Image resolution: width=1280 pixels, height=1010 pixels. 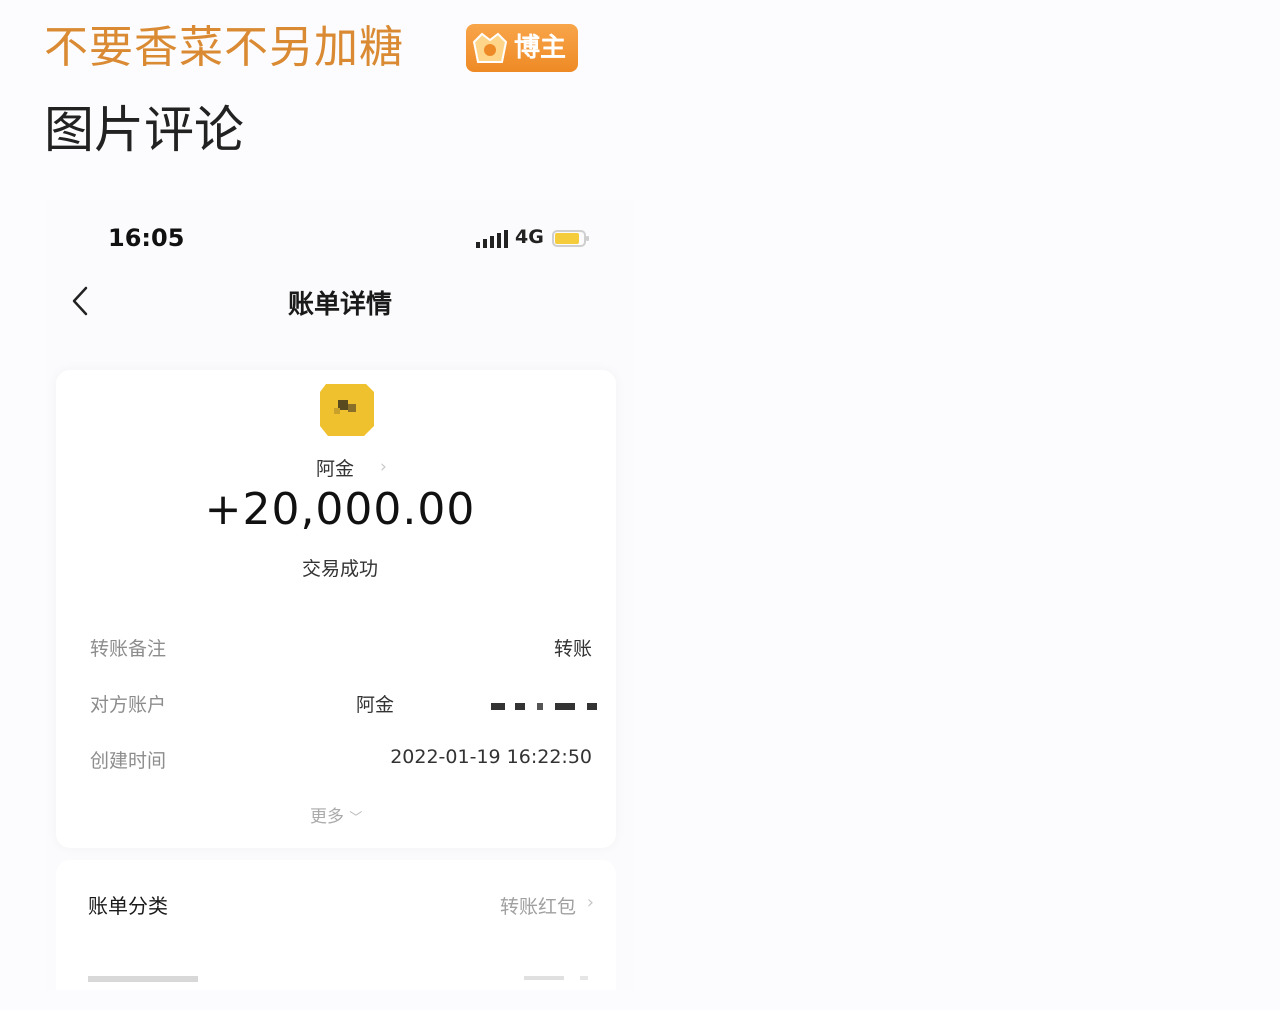 What do you see at coordinates (490, 47) in the screenshot?
I see `badge-crown-icon` at bounding box center [490, 47].